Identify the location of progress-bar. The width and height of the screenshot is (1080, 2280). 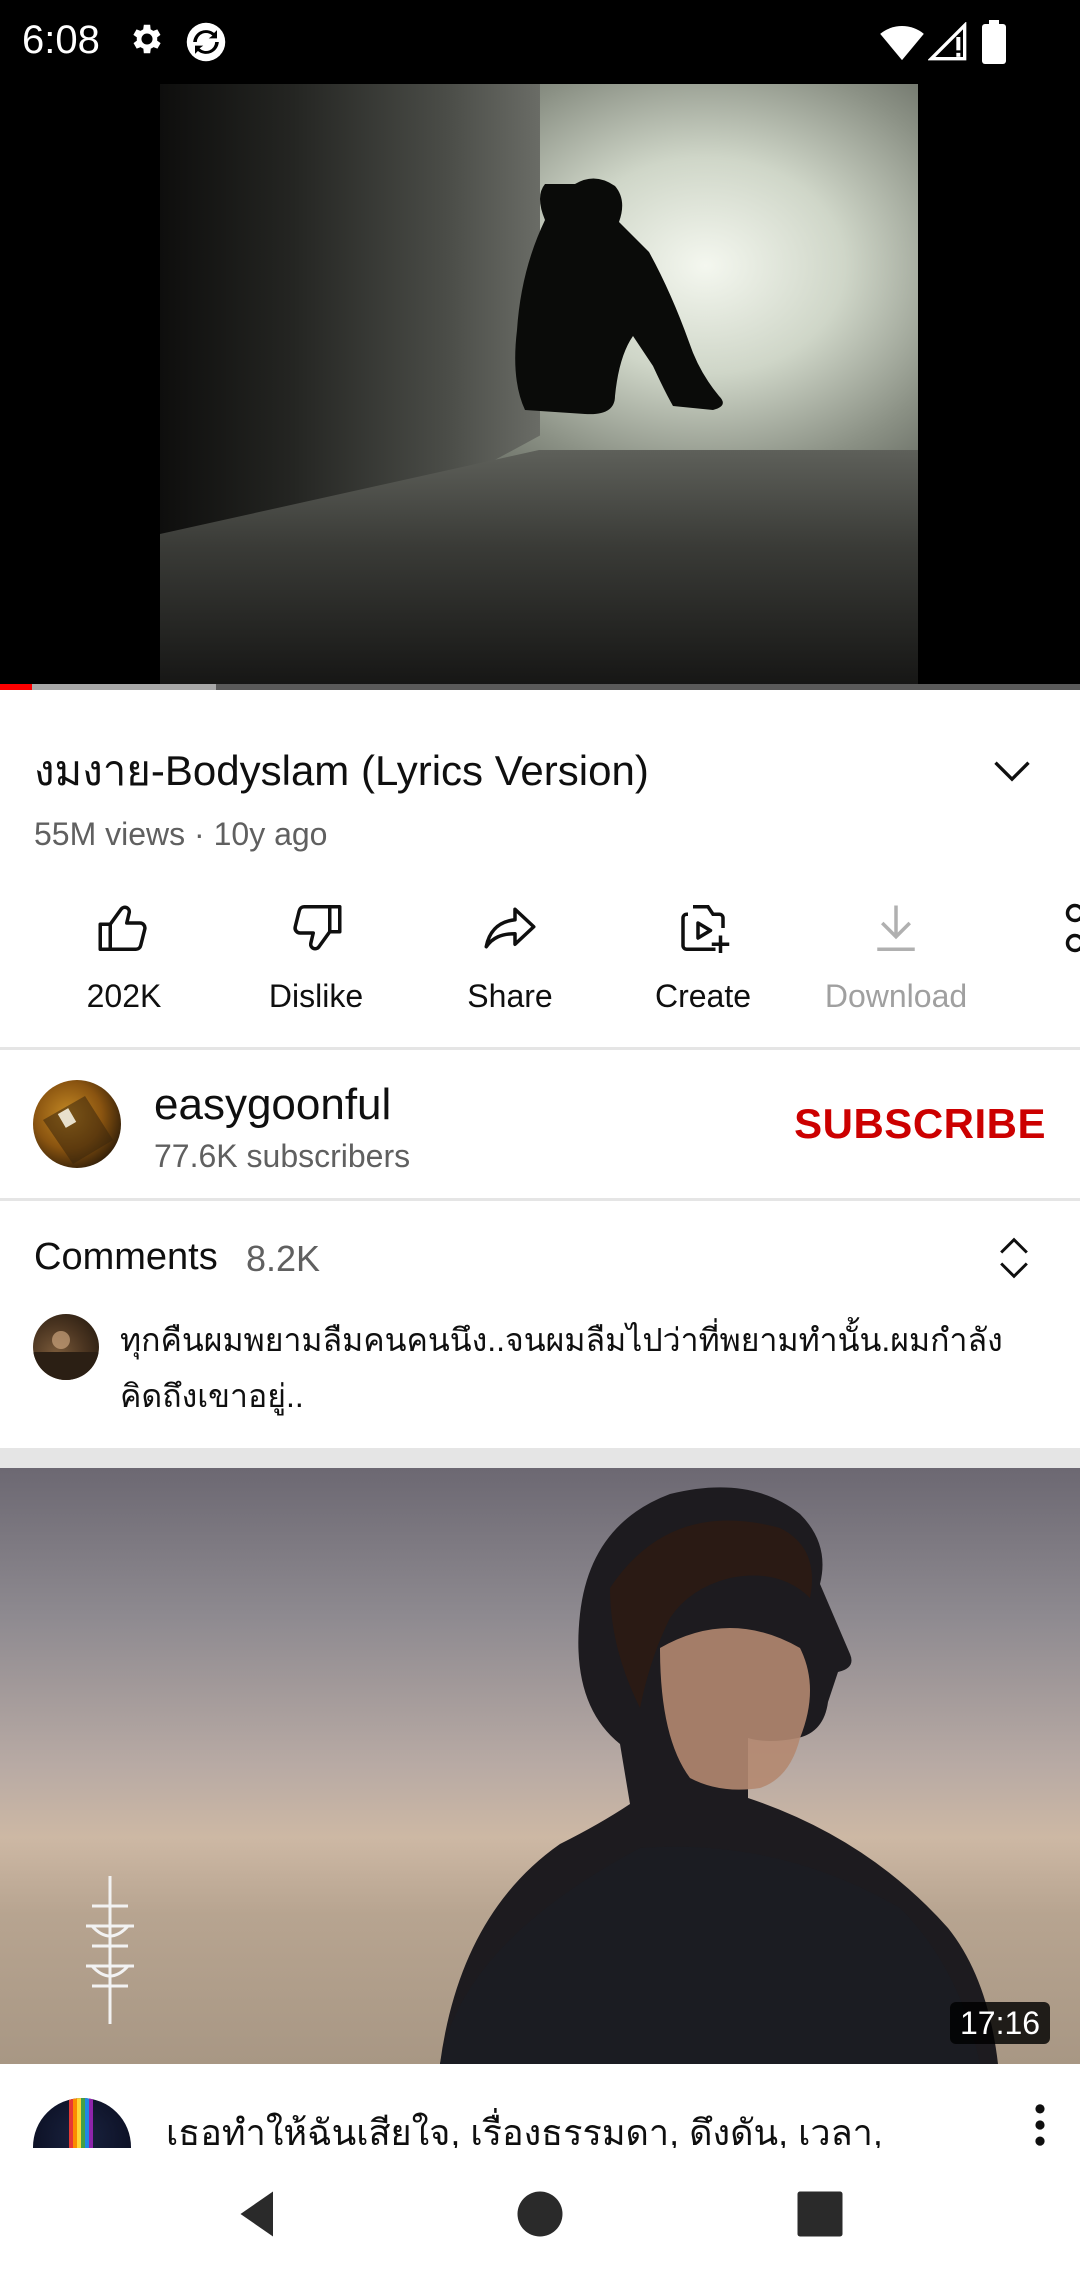
(540, 687).